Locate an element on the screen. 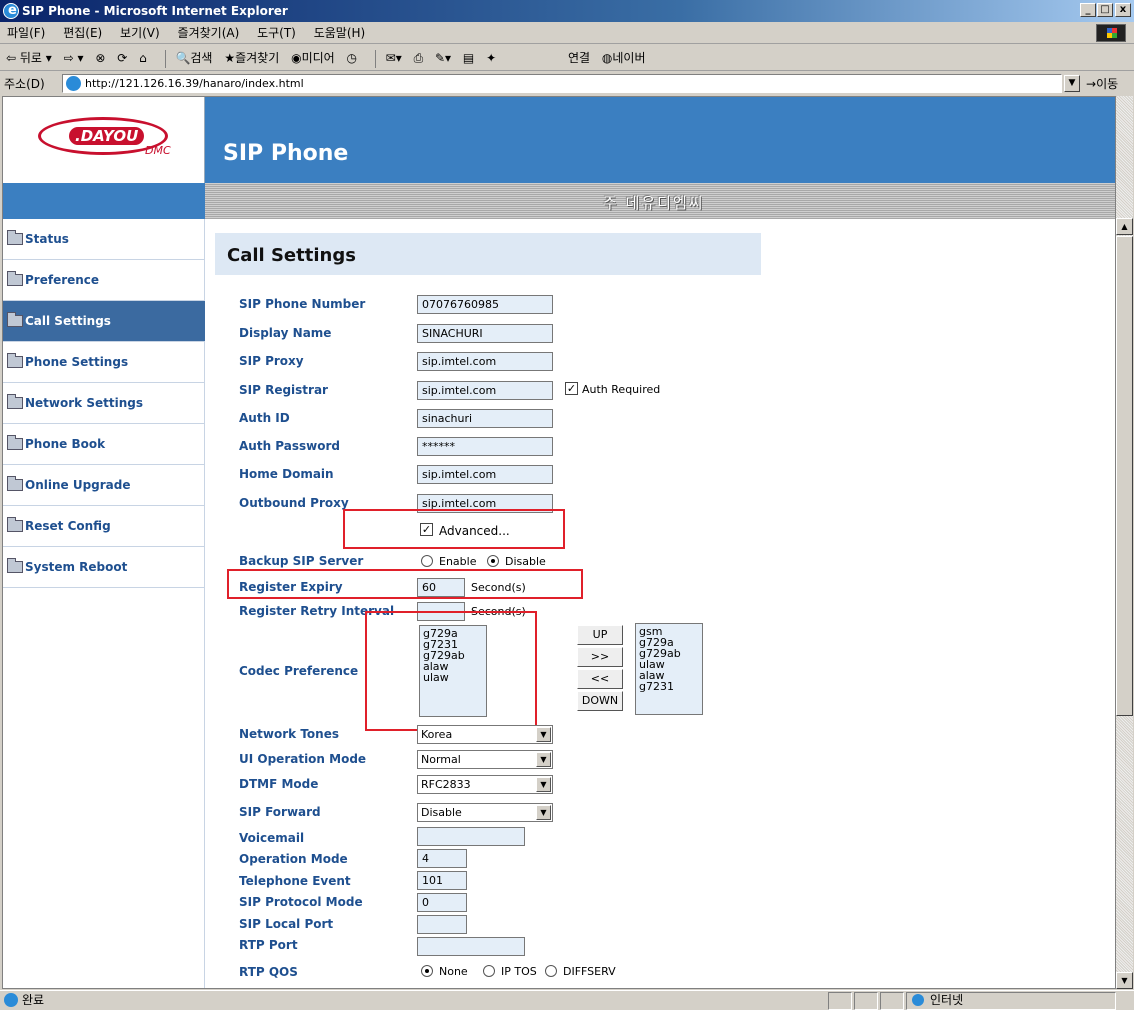 This screenshot has width=1134, height=1010. sidebar-item-call-settings: Call Settings is located at coordinates (104, 321).